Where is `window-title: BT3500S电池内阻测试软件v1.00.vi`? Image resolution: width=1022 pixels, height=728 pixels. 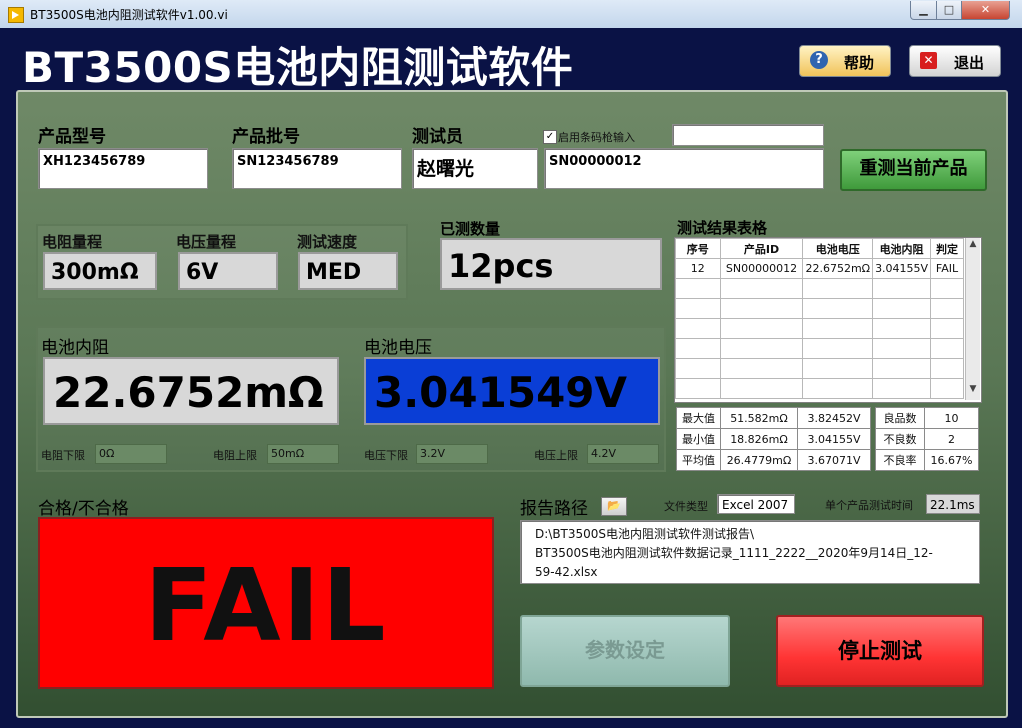
window-title: BT3500S电池内阻测试软件v1.00.vi is located at coordinates (129, 15).